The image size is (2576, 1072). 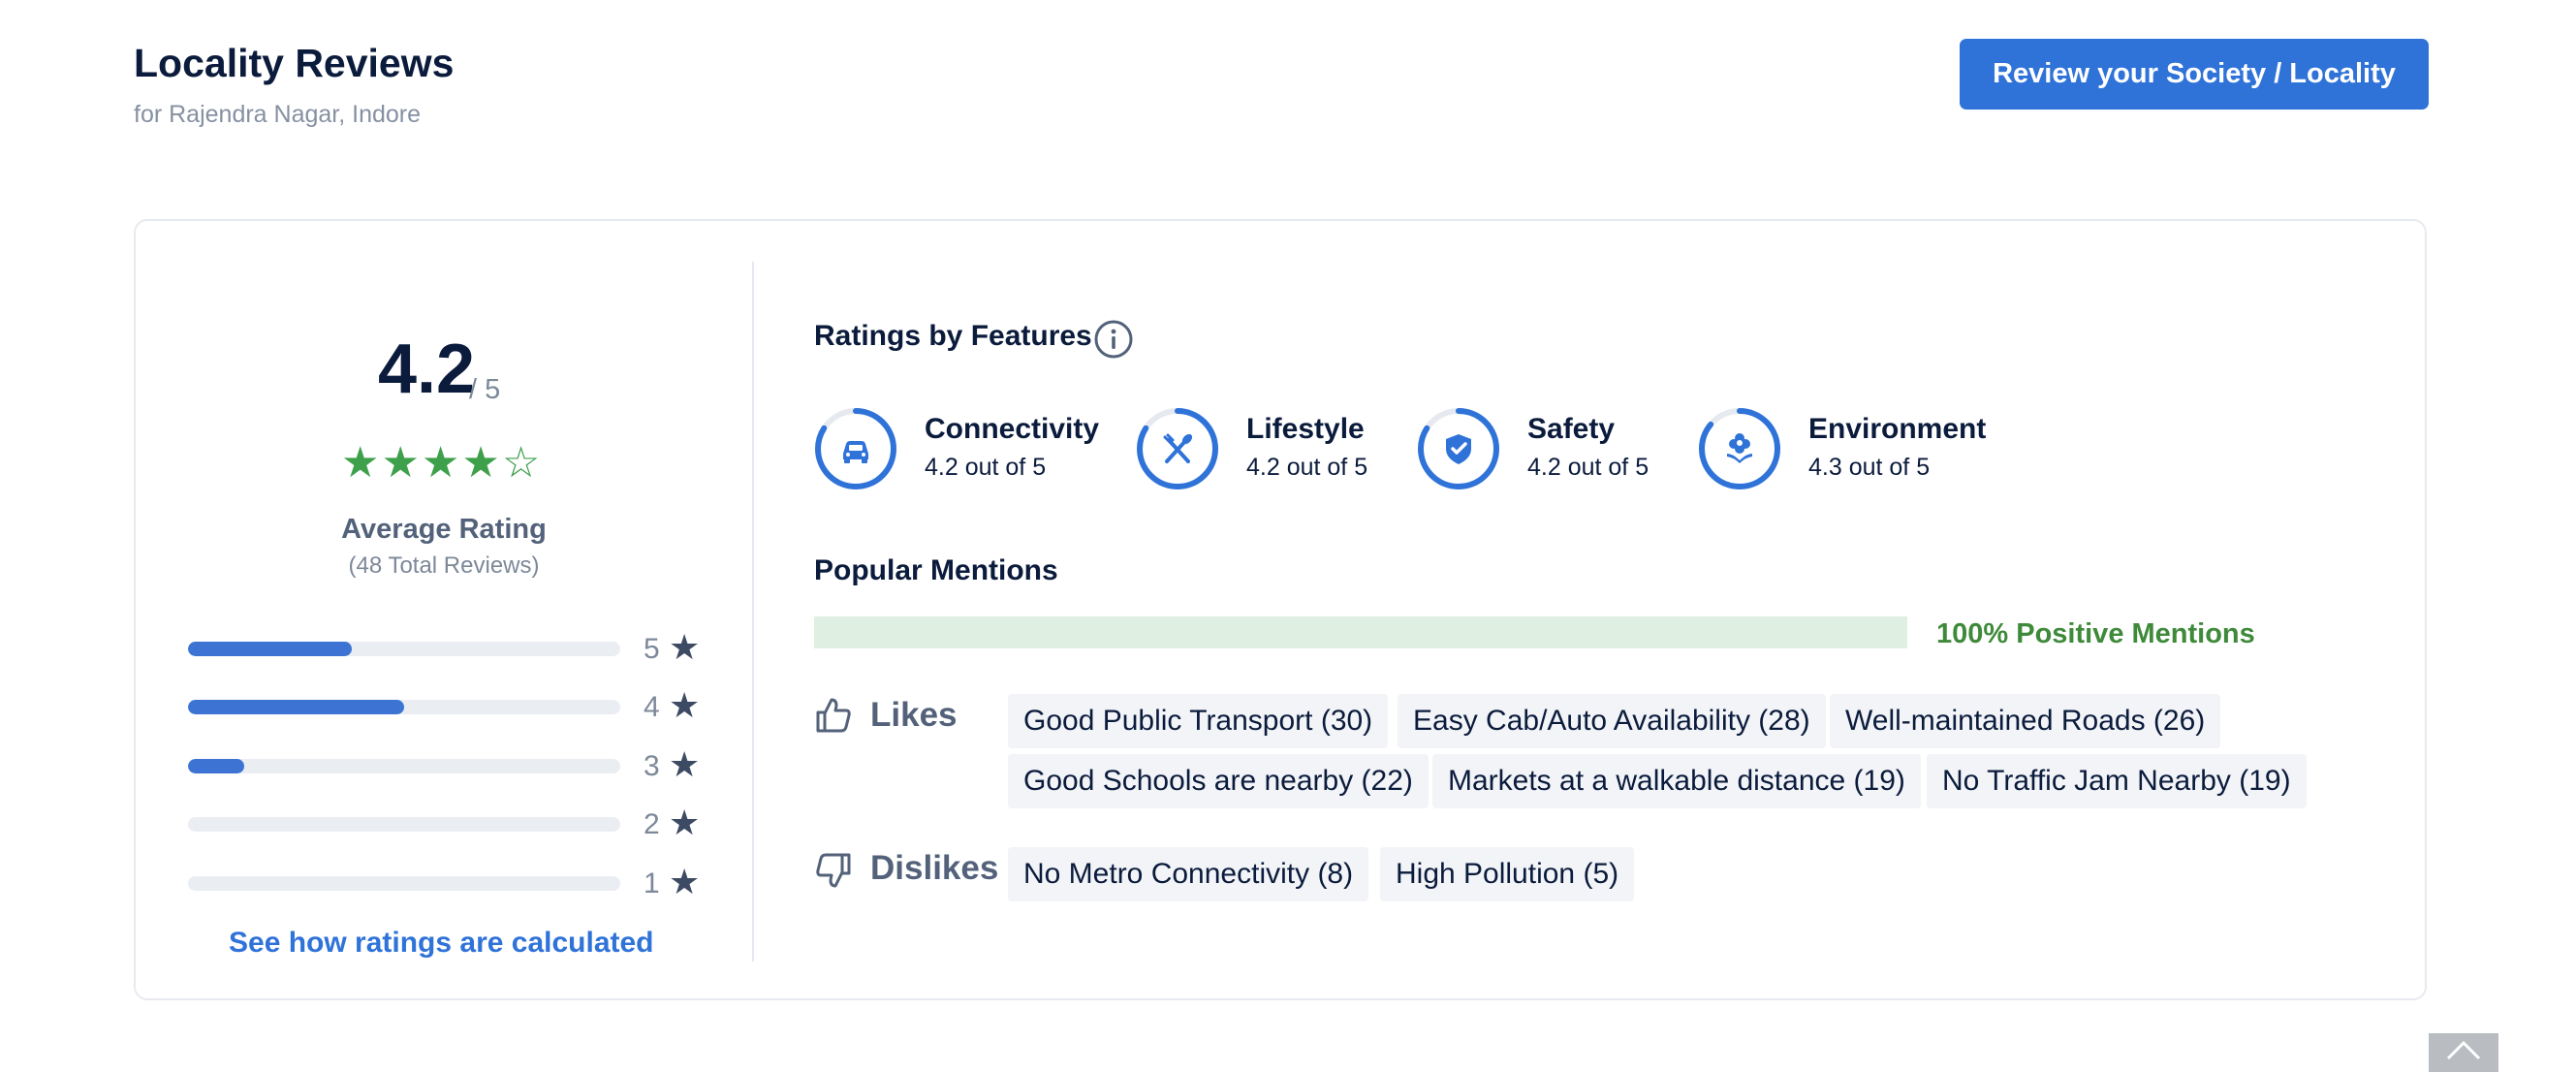 I want to click on distribution-star-count: 1, so click(x=652, y=883).